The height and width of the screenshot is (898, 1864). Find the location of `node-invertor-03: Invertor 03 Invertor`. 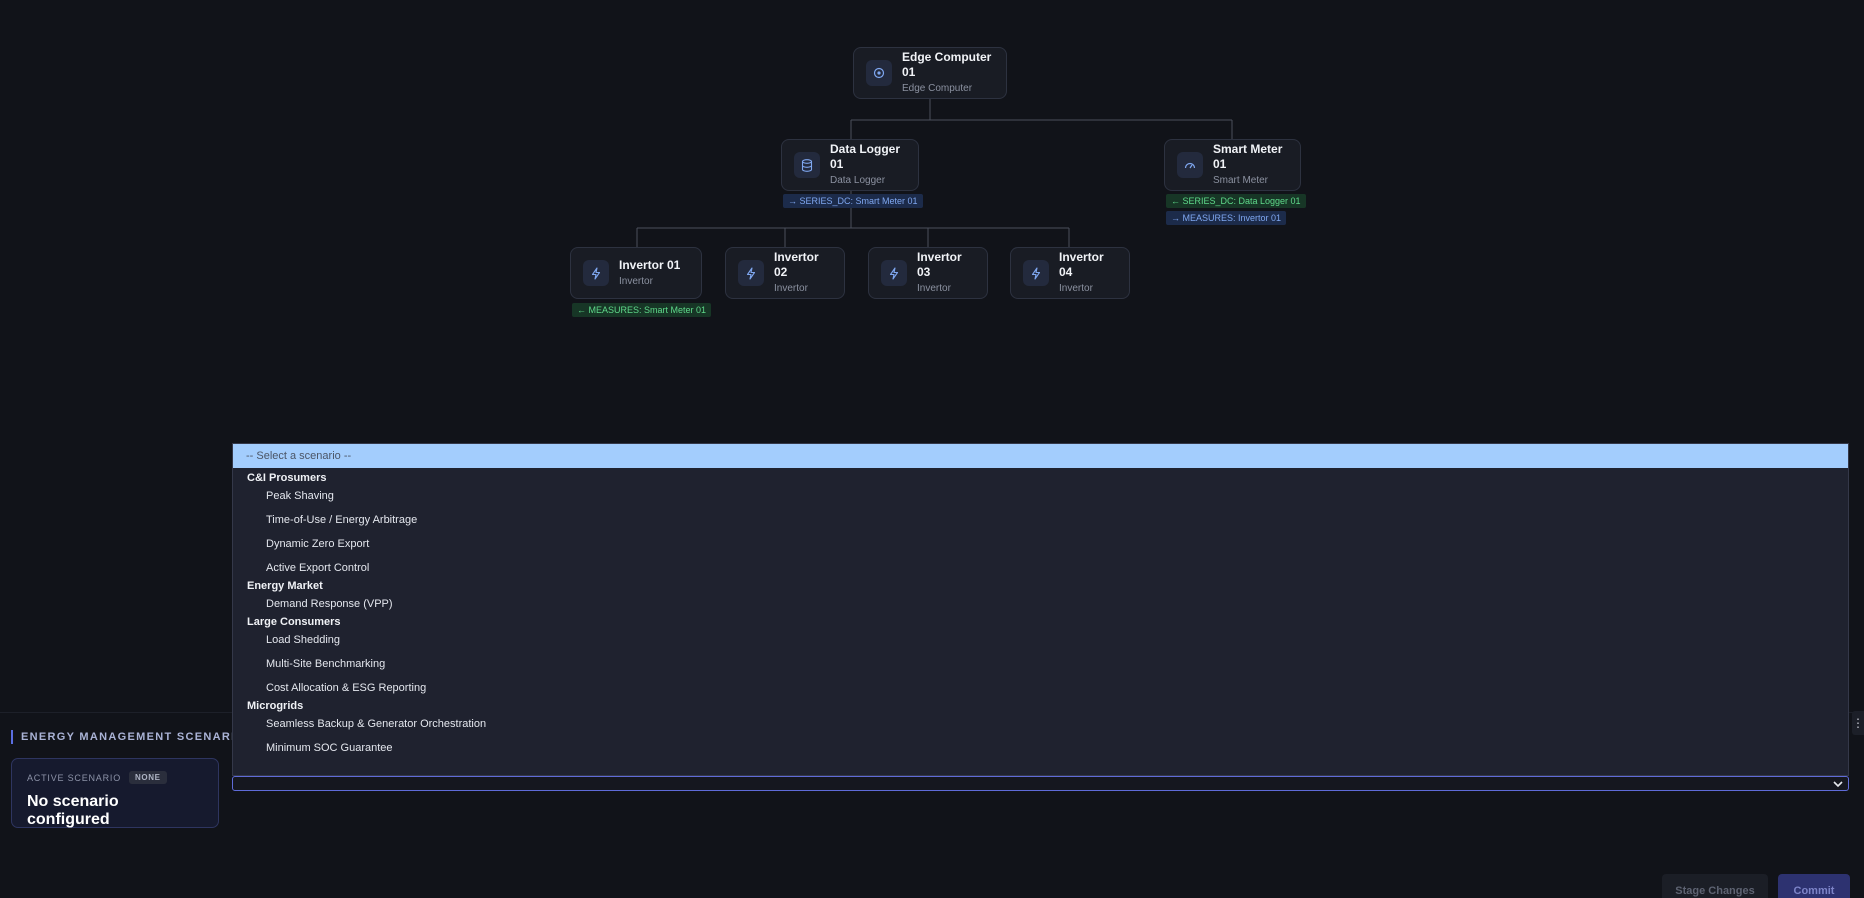

node-invertor-03: Invertor 03 Invertor is located at coordinates (928, 273).